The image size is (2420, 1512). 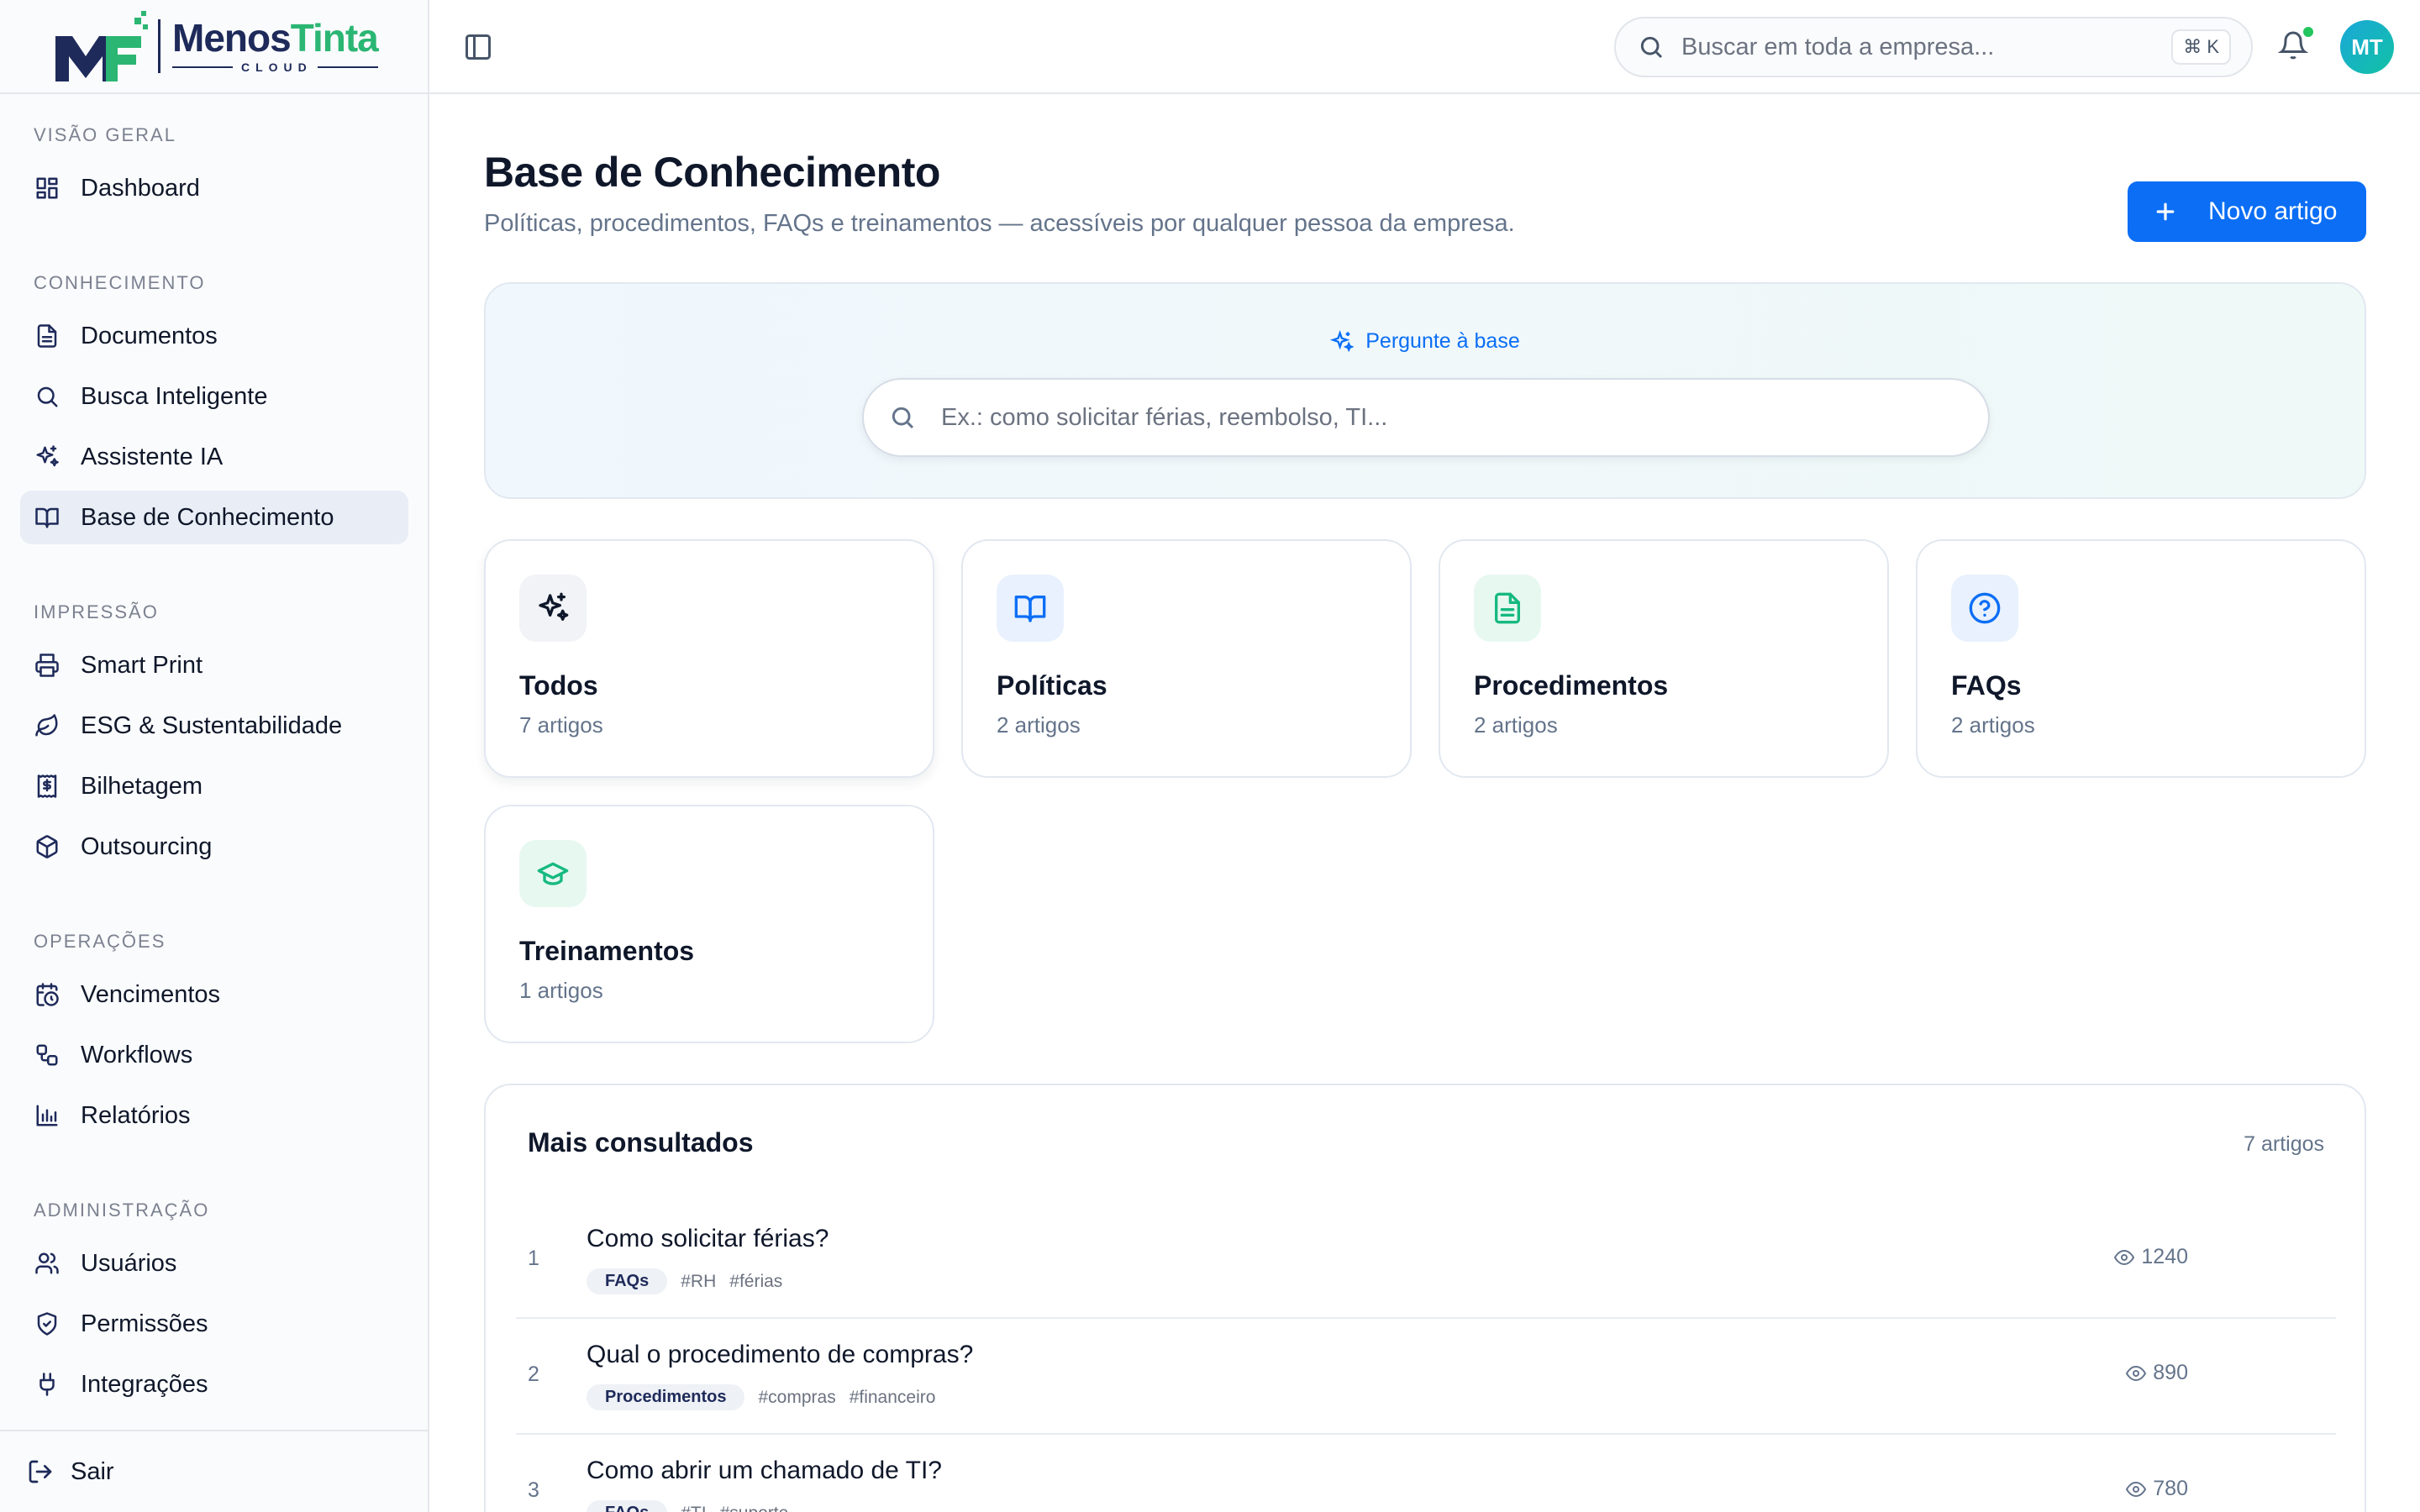 What do you see at coordinates (693, 1508) in the screenshot?
I see `article-tag: #TI` at bounding box center [693, 1508].